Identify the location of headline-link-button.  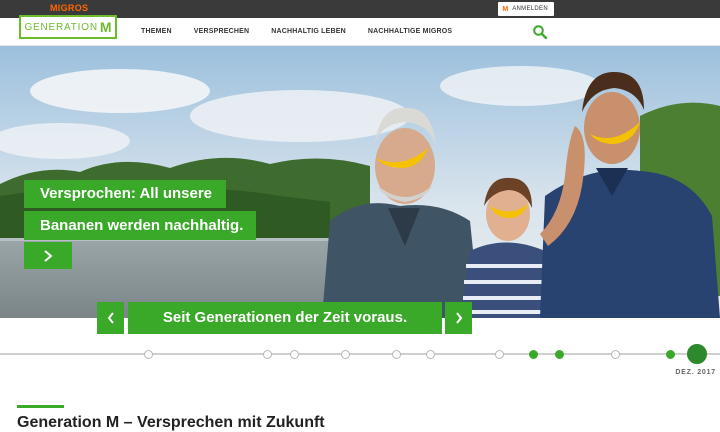
(48, 255).